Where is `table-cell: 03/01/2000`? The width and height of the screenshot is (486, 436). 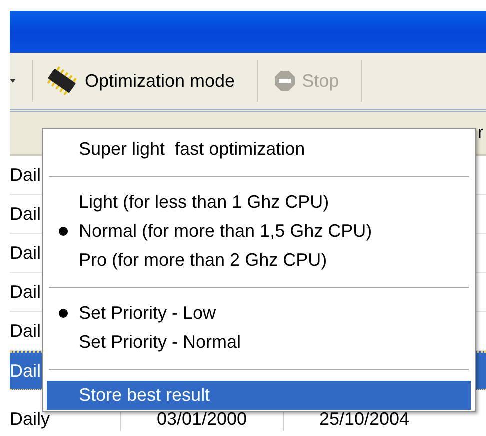
table-cell: 03/01/2000 is located at coordinates (202, 419).